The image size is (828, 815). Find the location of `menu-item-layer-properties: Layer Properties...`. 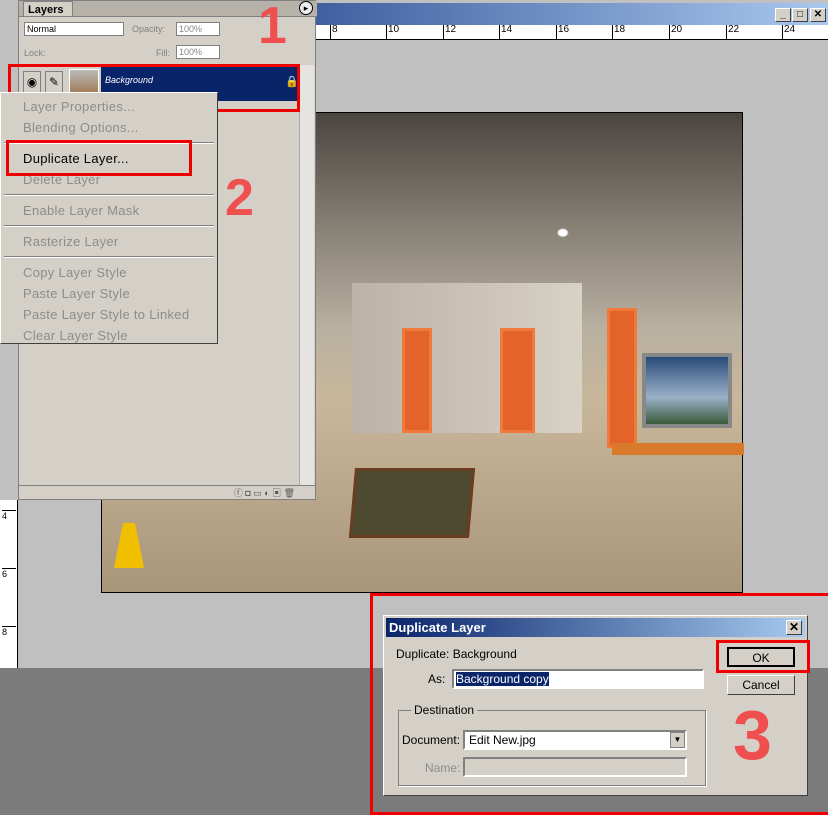

menu-item-layer-properties: Layer Properties... is located at coordinates (109, 106).